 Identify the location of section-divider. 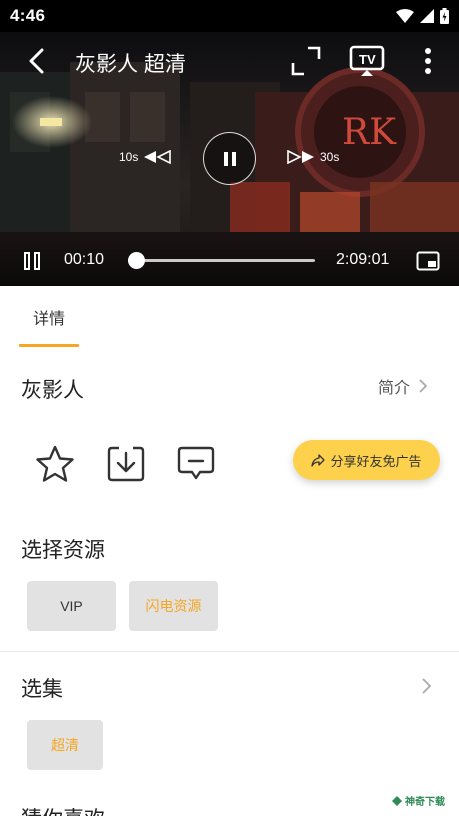
(229, 651).